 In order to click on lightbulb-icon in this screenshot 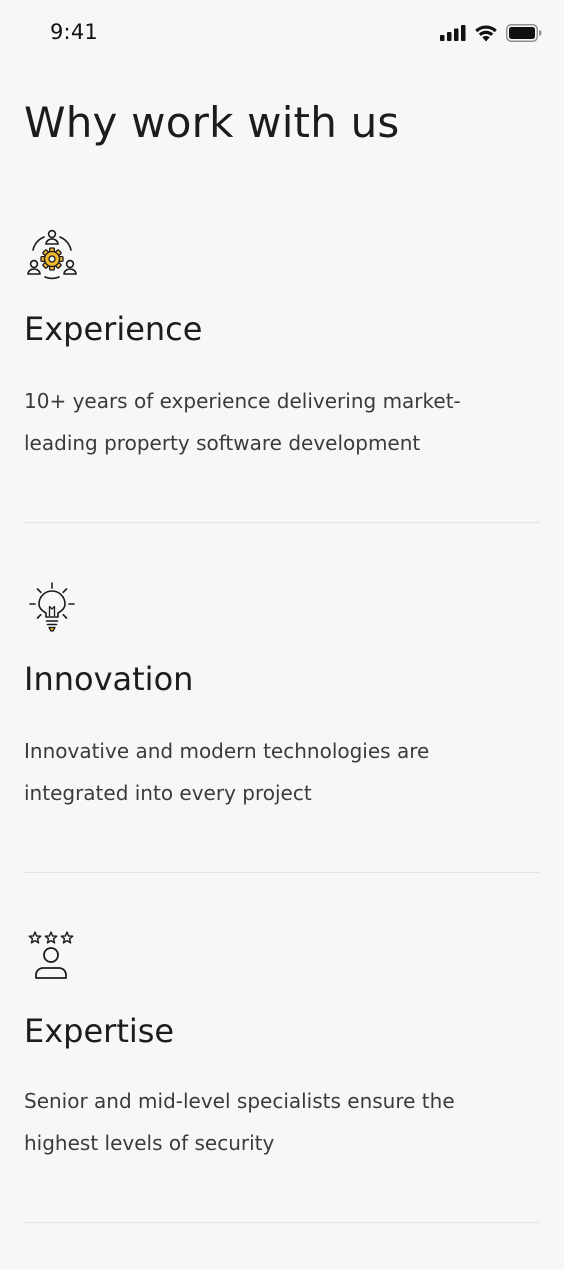, I will do `click(52, 608)`.